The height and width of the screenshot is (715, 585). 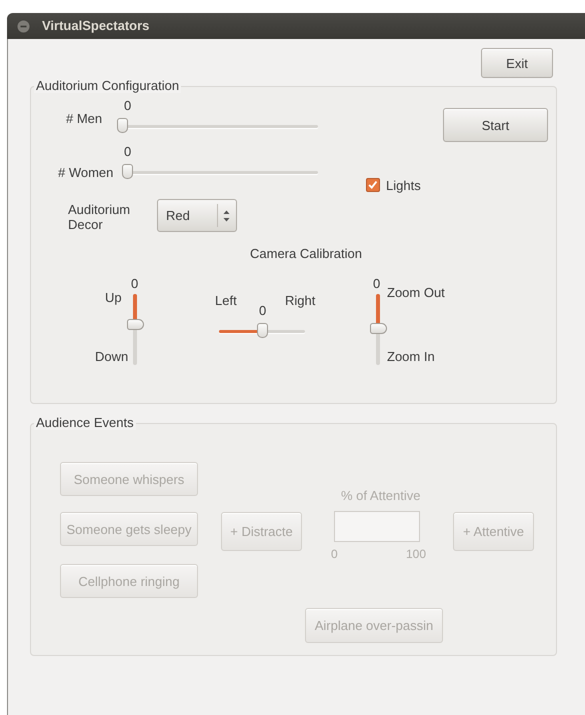 I want to click on scale-label: 0, so click(x=334, y=554).